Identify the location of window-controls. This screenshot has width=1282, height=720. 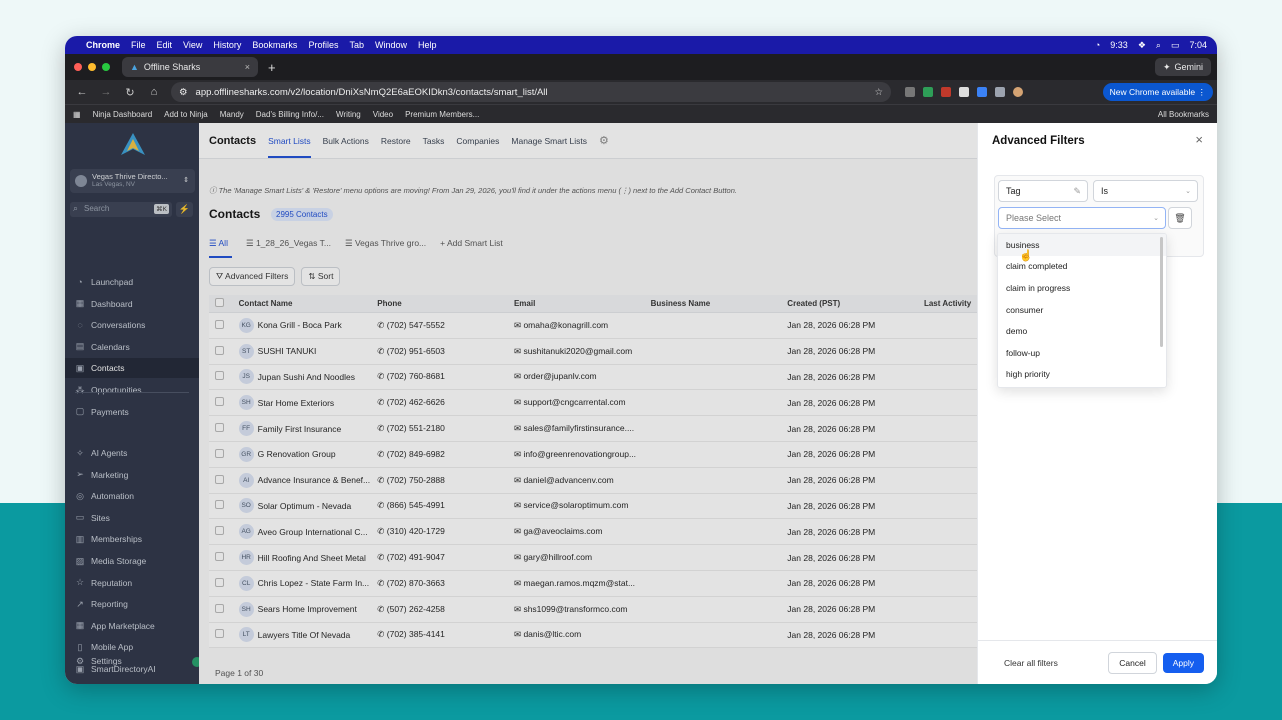
(92, 67).